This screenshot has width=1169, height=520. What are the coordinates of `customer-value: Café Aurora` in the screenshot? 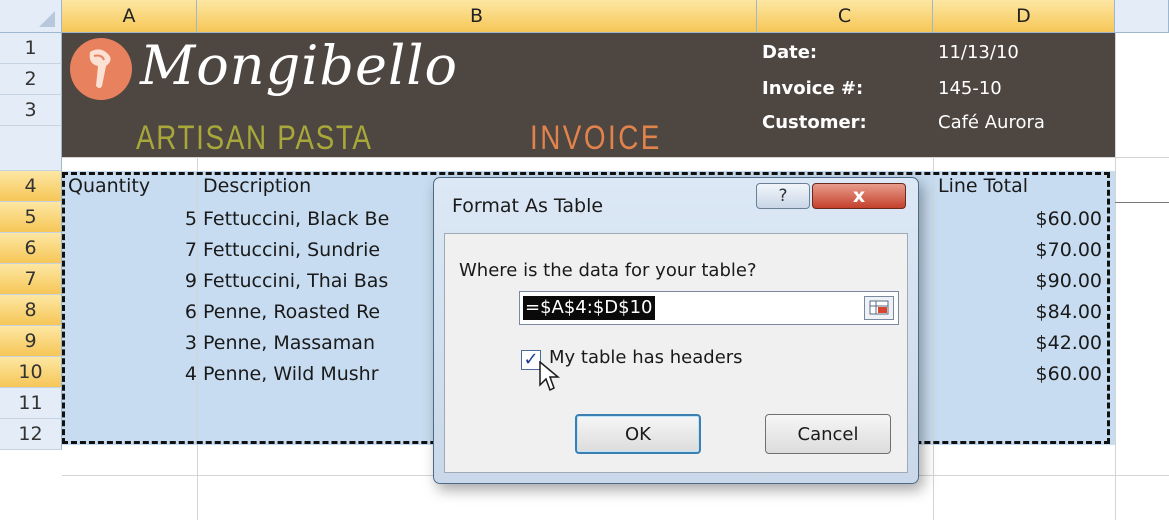 It's located at (991, 122).